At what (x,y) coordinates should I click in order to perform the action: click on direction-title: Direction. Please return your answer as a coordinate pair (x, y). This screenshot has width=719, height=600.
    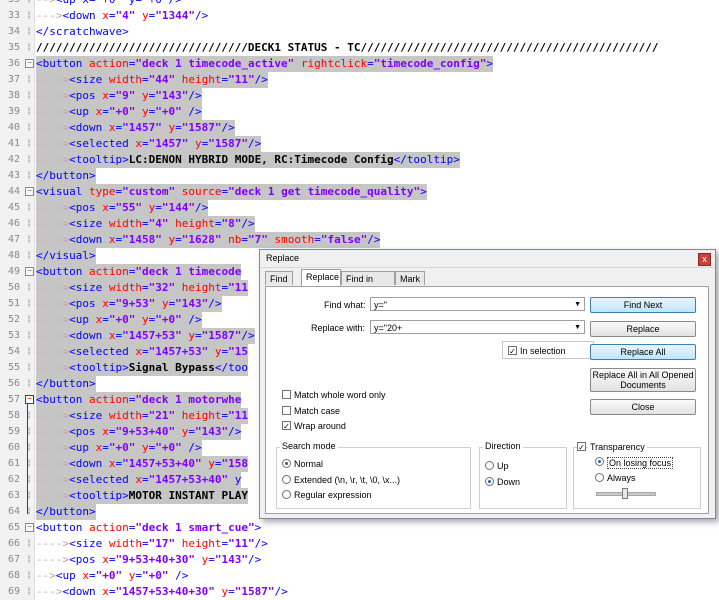
    Looking at the image, I should click on (503, 446).